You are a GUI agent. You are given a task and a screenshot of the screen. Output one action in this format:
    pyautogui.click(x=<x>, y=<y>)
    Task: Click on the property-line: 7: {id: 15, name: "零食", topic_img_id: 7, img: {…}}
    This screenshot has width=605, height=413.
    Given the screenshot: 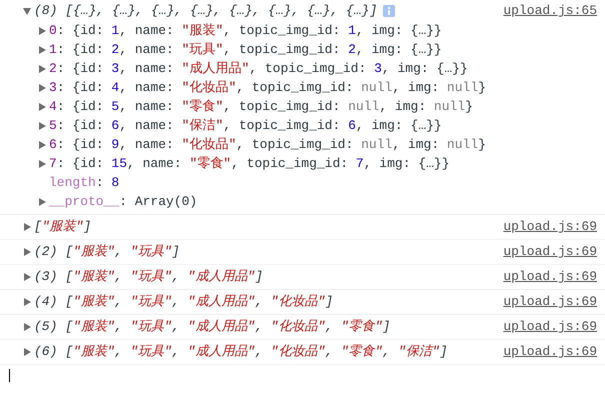 What is the action you would take?
    pyautogui.click(x=249, y=164)
    